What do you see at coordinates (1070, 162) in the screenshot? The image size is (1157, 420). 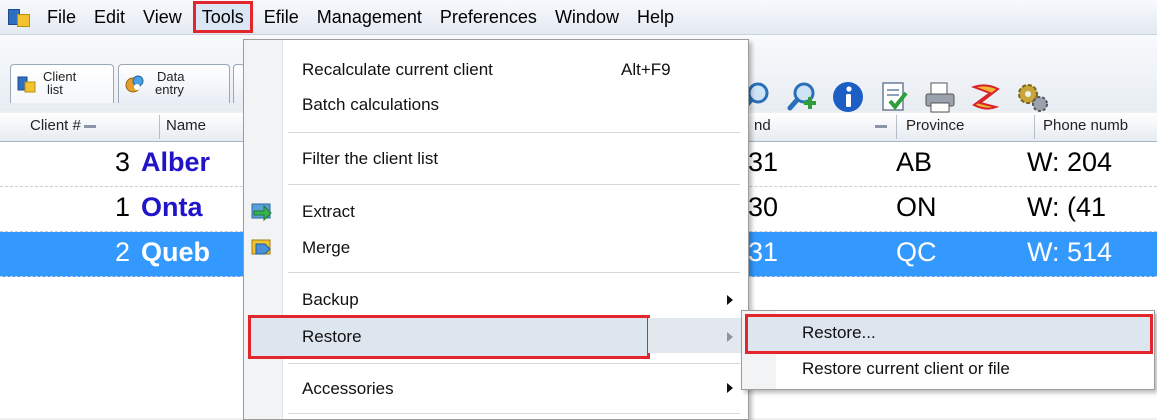 I see `client-phone: W: 204` at bounding box center [1070, 162].